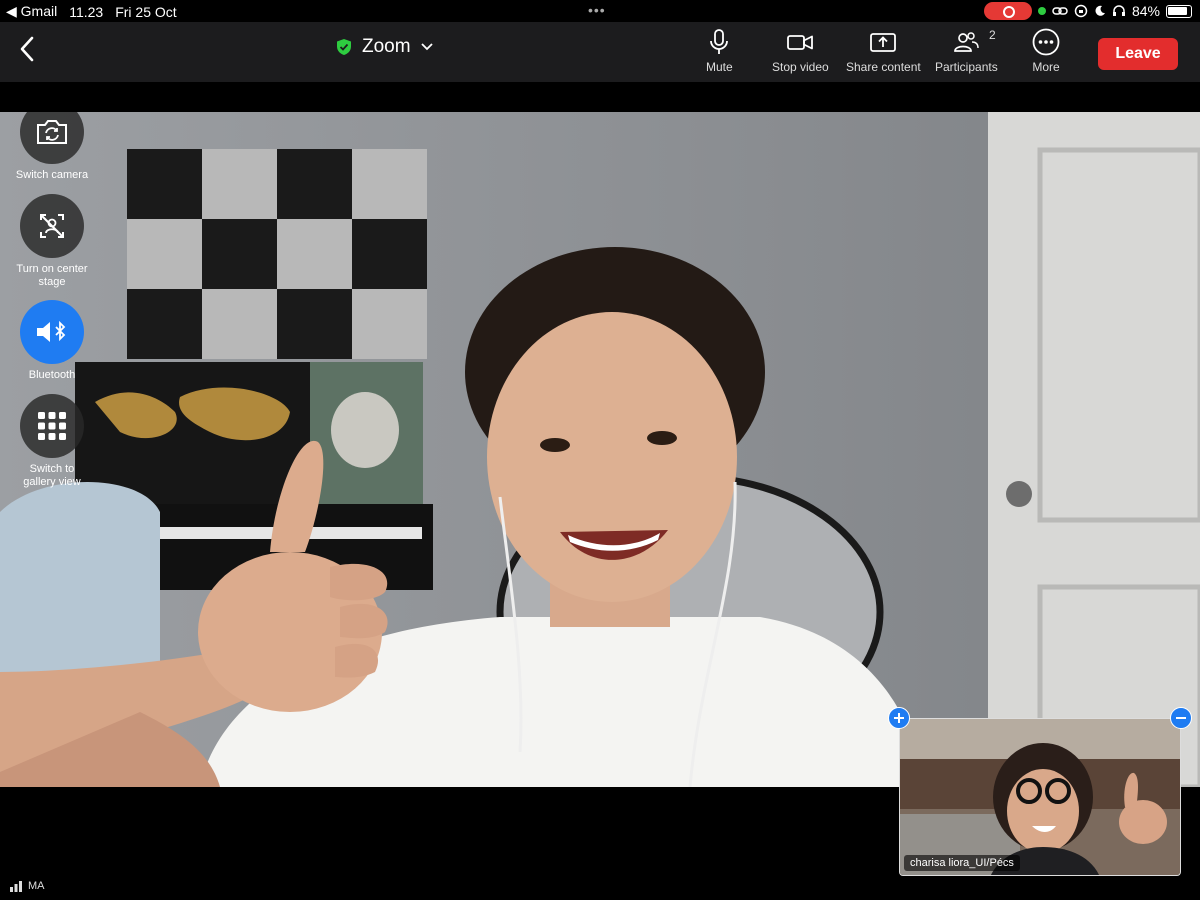 The height and width of the screenshot is (900, 1200). I want to click on minimize-minus-icon, so click(1181, 718).